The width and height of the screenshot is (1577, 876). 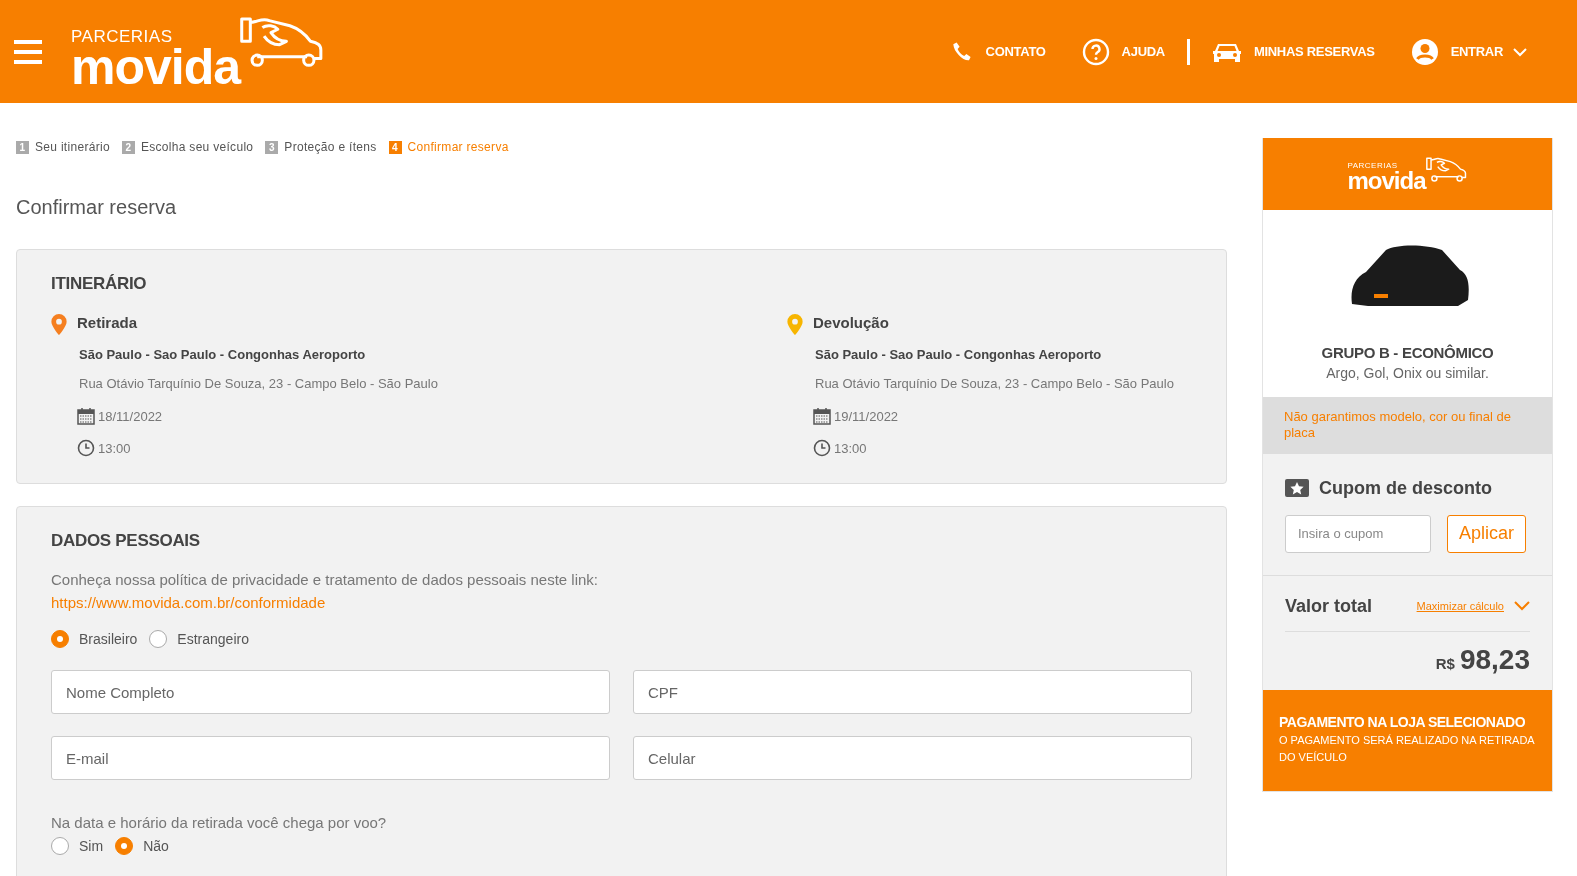 What do you see at coordinates (866, 416) in the screenshot?
I see `date-text: 19/11/2022` at bounding box center [866, 416].